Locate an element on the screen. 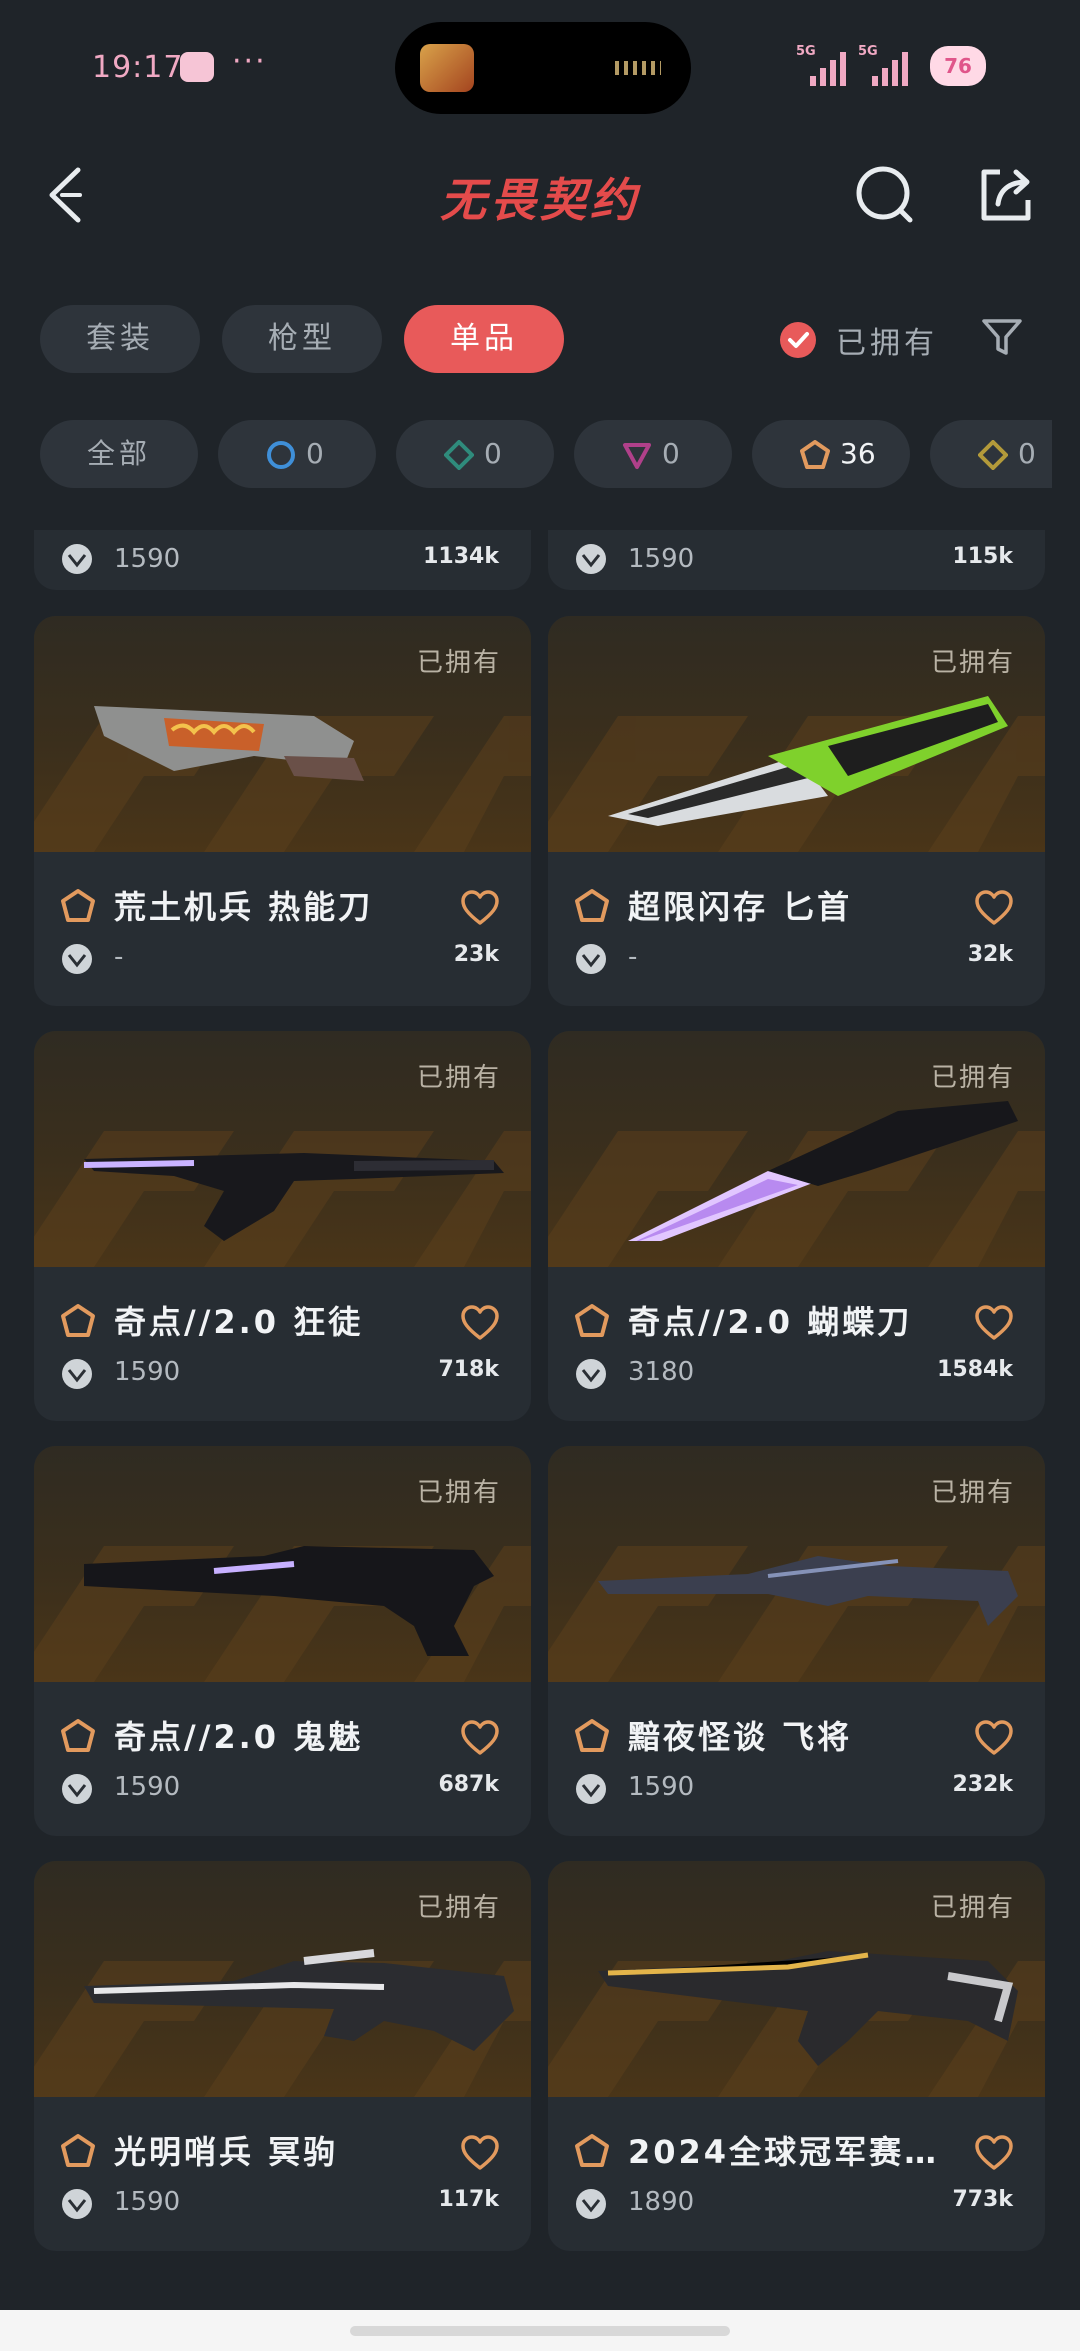 The image size is (1080, 2351). notification-app-icon is located at coordinates (197, 67).